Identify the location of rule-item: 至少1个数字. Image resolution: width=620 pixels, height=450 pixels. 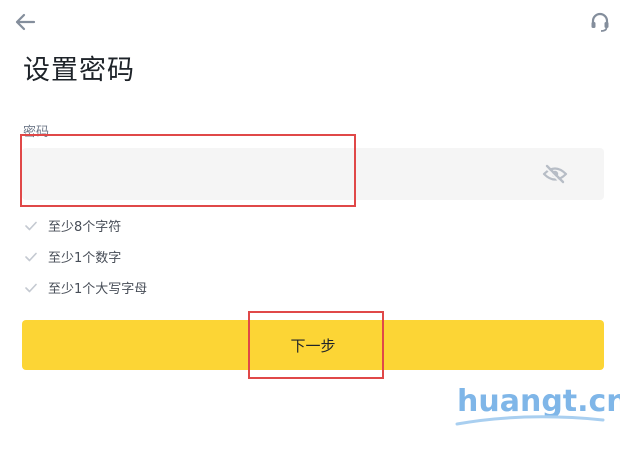
(85, 256).